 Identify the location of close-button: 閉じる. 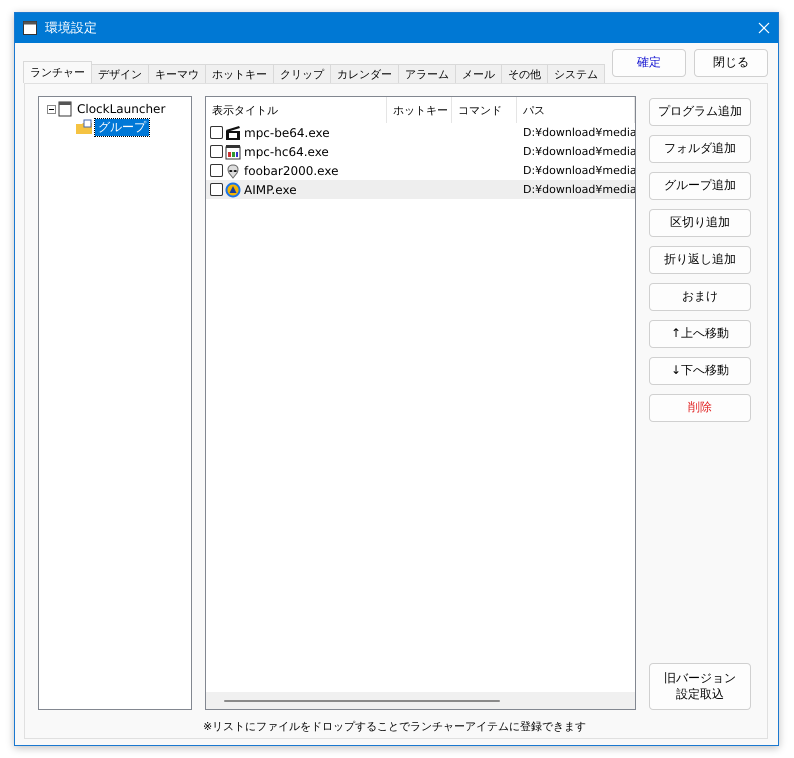
(731, 63).